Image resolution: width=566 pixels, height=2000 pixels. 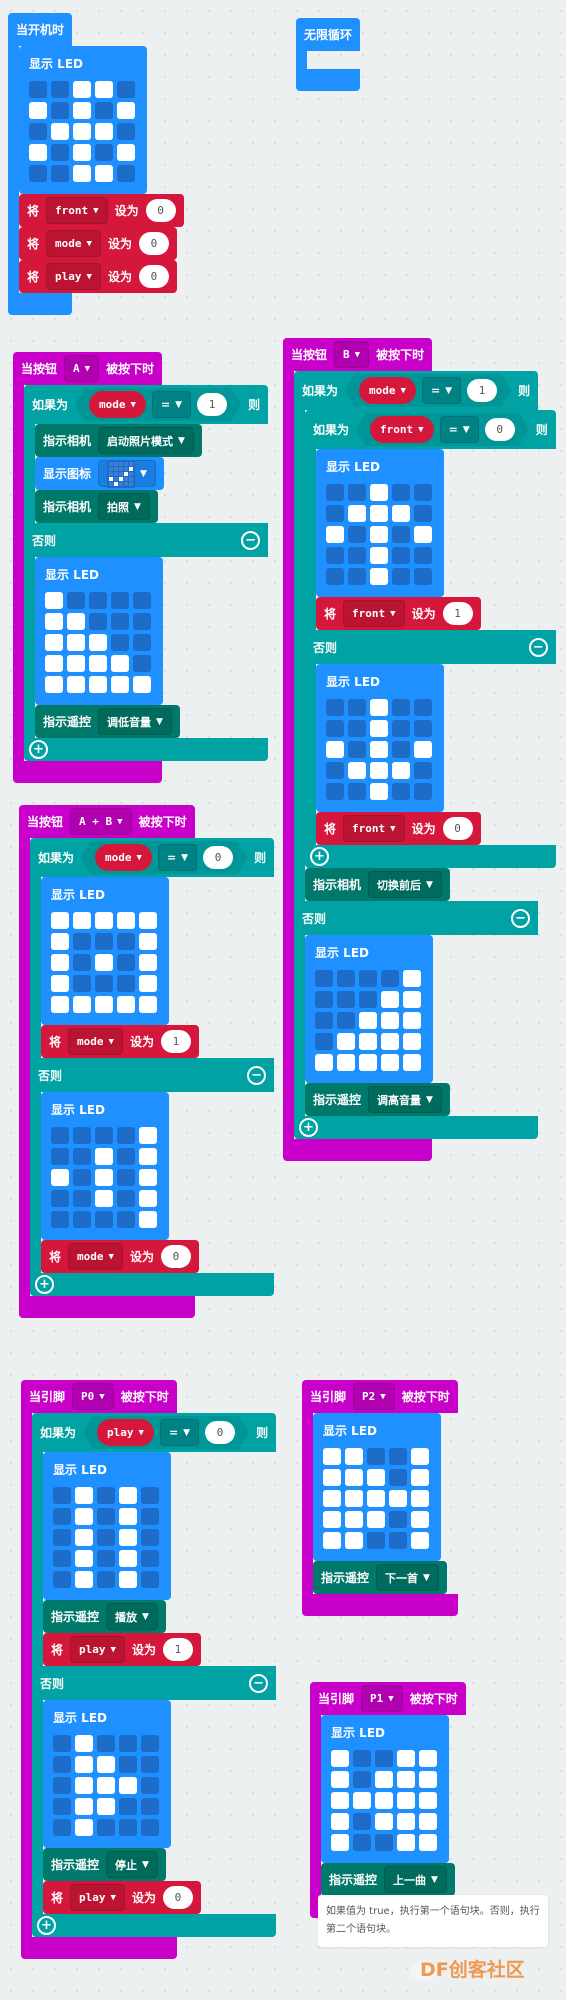 I want to click on extension-call-block: 指示相机 拍照 ▼, so click(x=96, y=506).